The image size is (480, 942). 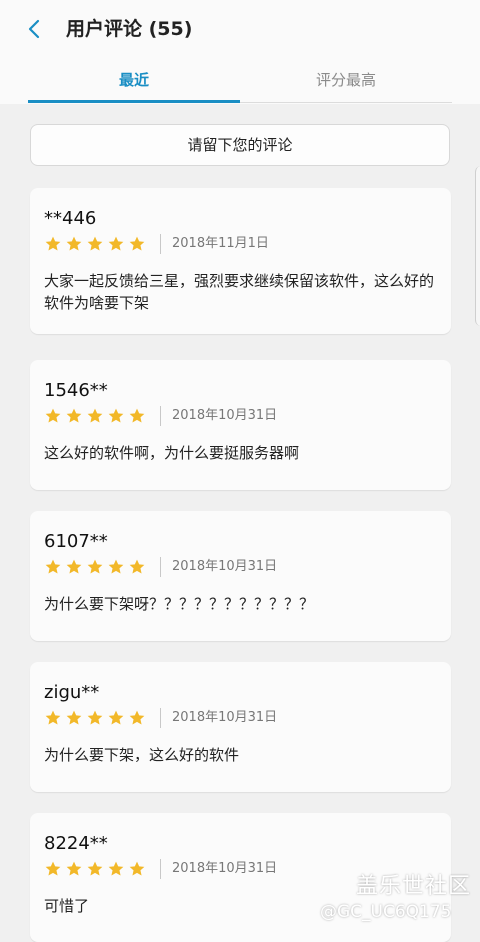 What do you see at coordinates (76, 541) in the screenshot?
I see `review-author: 6107**` at bounding box center [76, 541].